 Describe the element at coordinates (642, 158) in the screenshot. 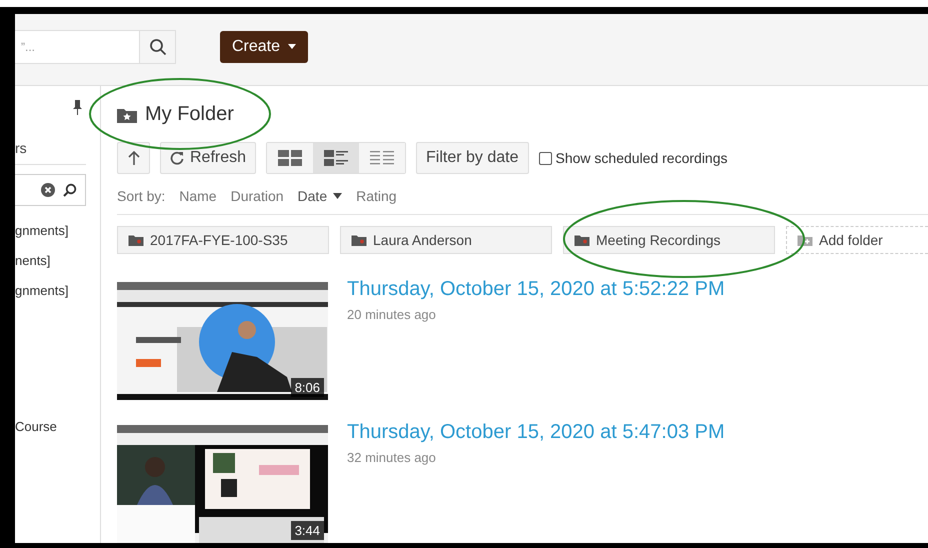

I see `checkbox-label: Show scheduled recordings` at that location.